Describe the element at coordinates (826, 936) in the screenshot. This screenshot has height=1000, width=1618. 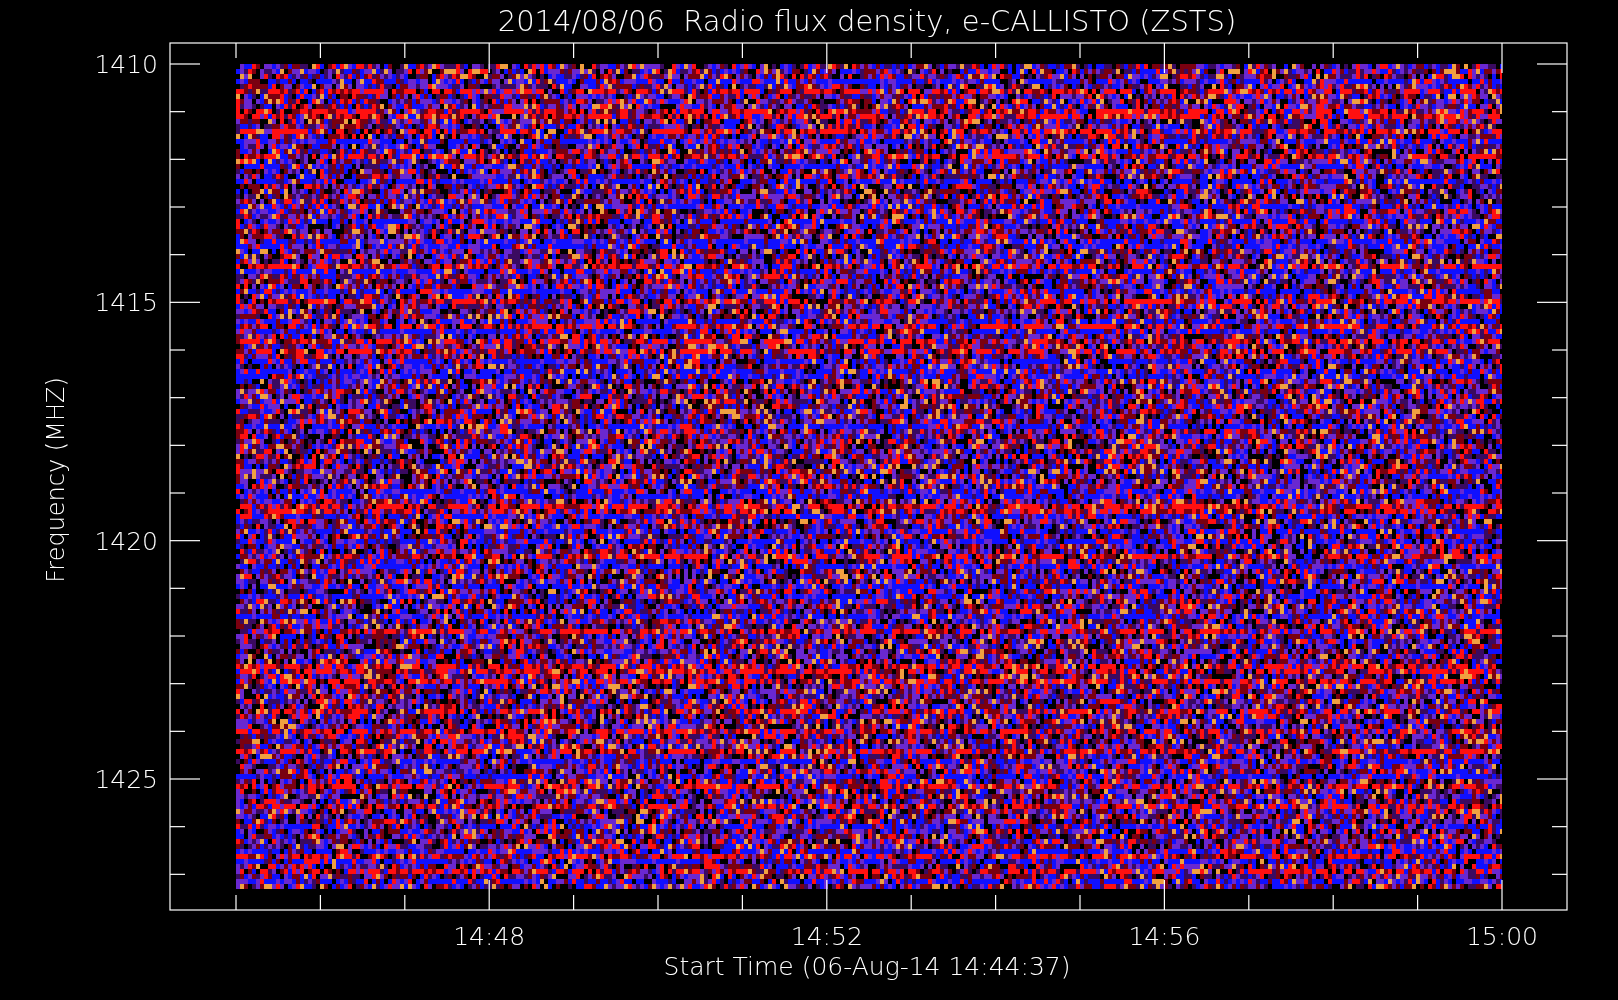
I see `x-tick-label: 14:52` at that location.